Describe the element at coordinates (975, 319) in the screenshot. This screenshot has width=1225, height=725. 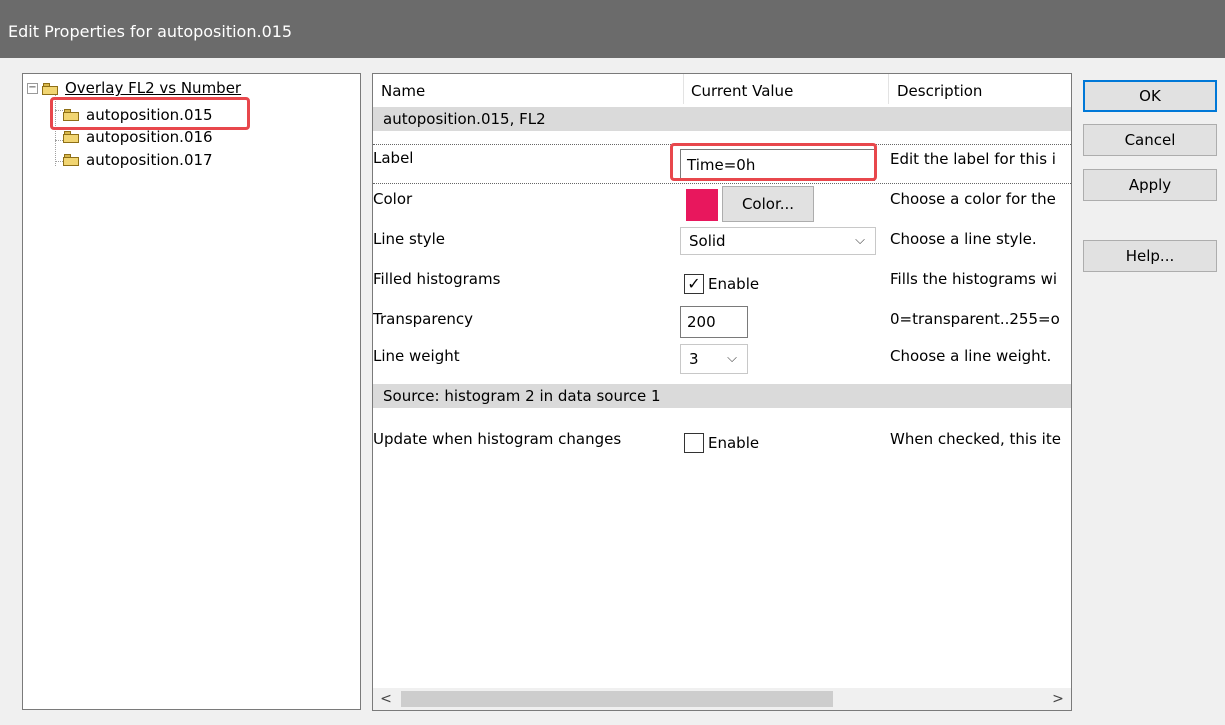
I see `property-description-transparency: 0=transparent..255=o` at that location.